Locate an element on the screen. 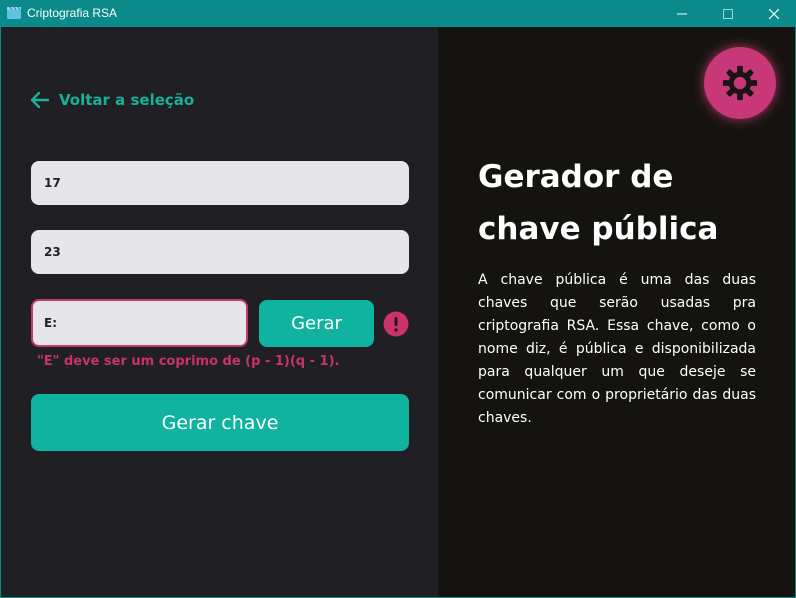 The width and height of the screenshot is (796, 598). minimize-icon is located at coordinates (682, 14).